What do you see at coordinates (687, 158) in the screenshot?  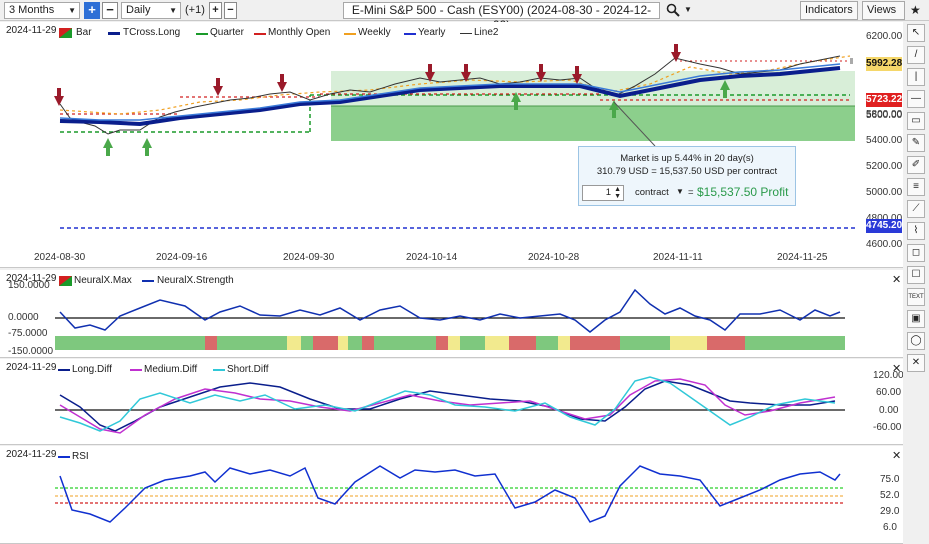 I see `tooltip-line1: Market is up 5.44% in 20 day(s)` at bounding box center [687, 158].